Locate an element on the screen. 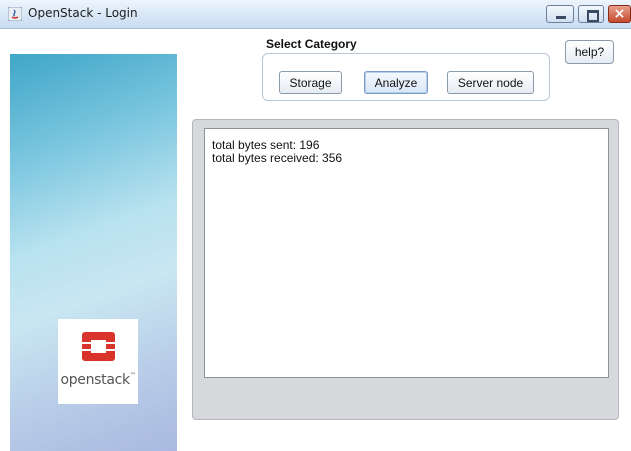 Image resolution: width=631 pixels, height=451 pixels. maximize-icon is located at coordinates (591, 14).